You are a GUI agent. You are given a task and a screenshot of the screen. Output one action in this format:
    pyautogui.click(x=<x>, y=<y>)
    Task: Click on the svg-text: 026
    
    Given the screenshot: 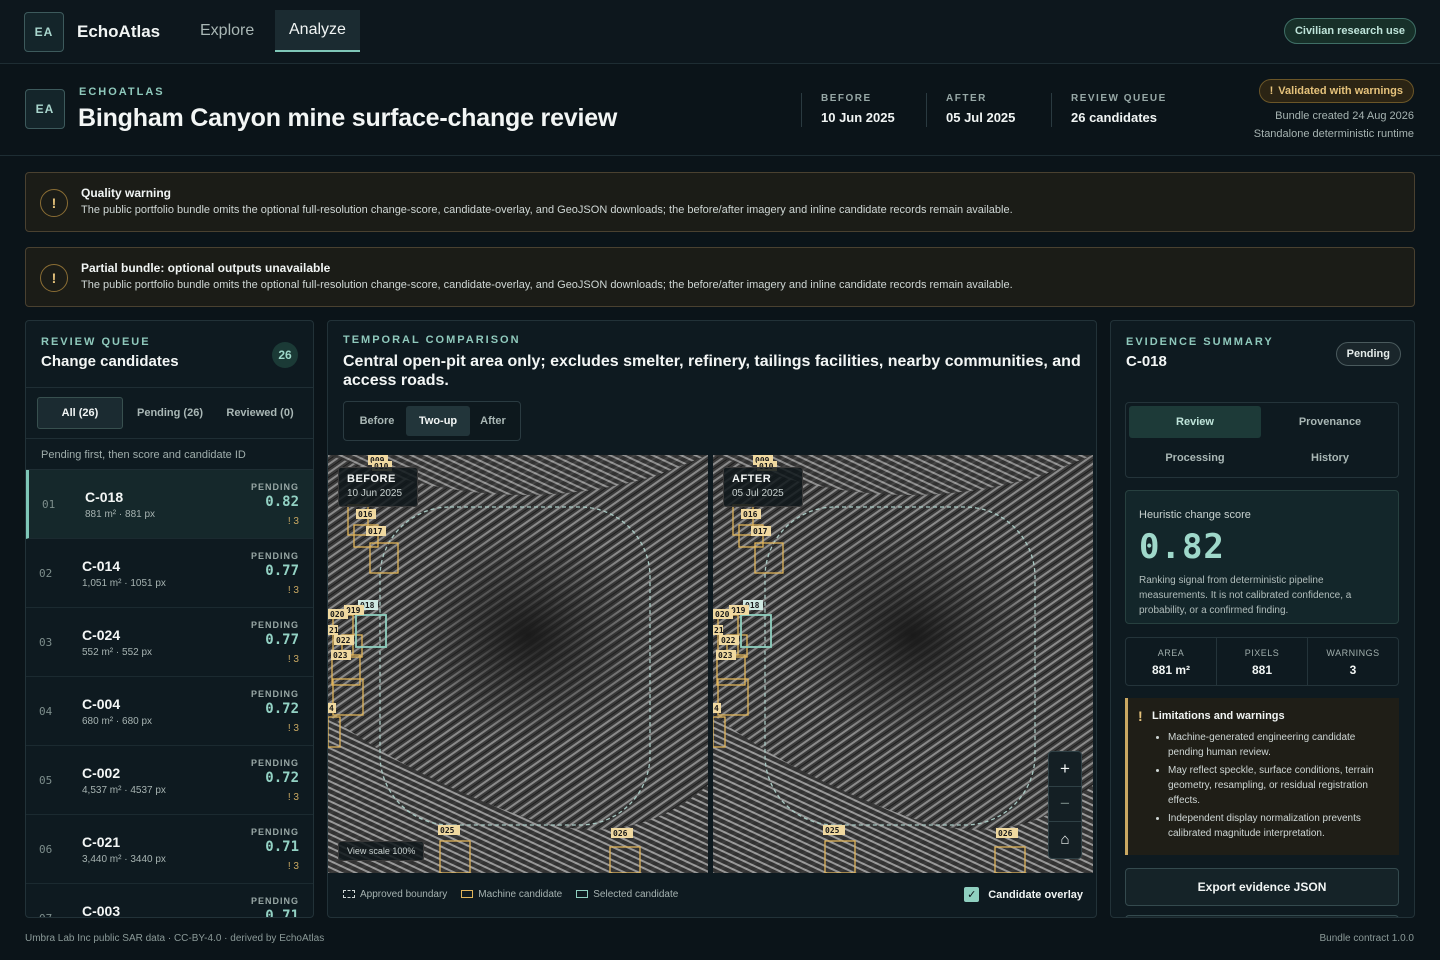 What is the action you would take?
    pyautogui.click(x=1005, y=833)
    